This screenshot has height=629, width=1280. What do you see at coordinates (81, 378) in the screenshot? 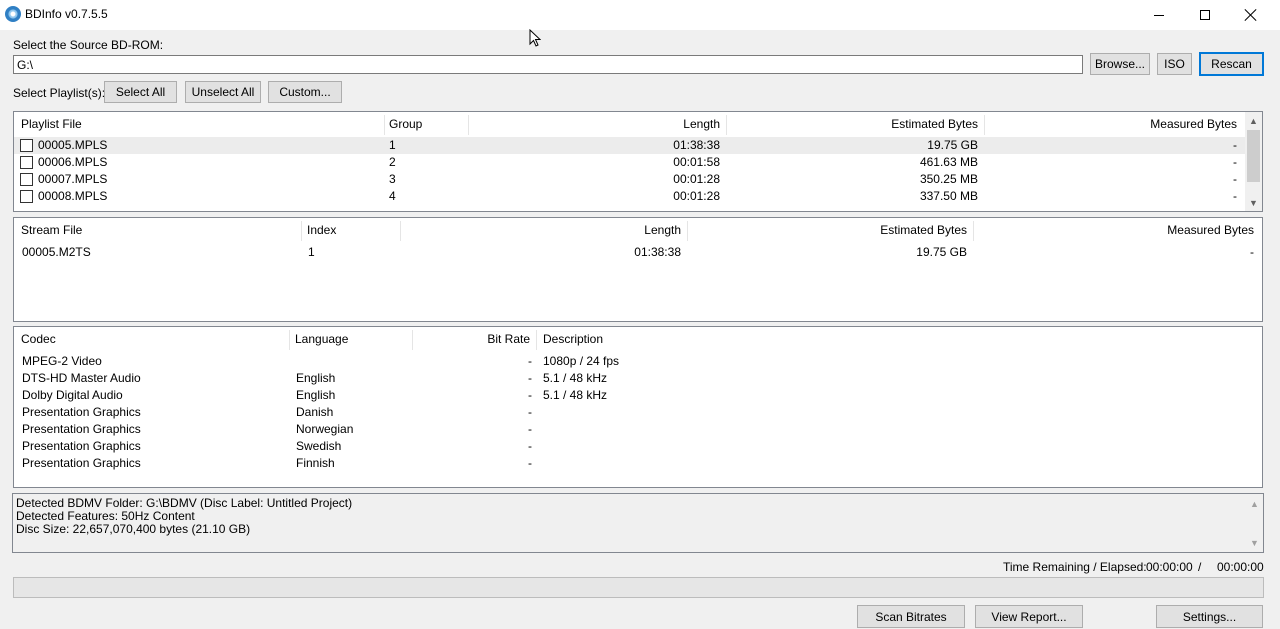
I see `codec-name: DTS-HD Master Audio` at bounding box center [81, 378].